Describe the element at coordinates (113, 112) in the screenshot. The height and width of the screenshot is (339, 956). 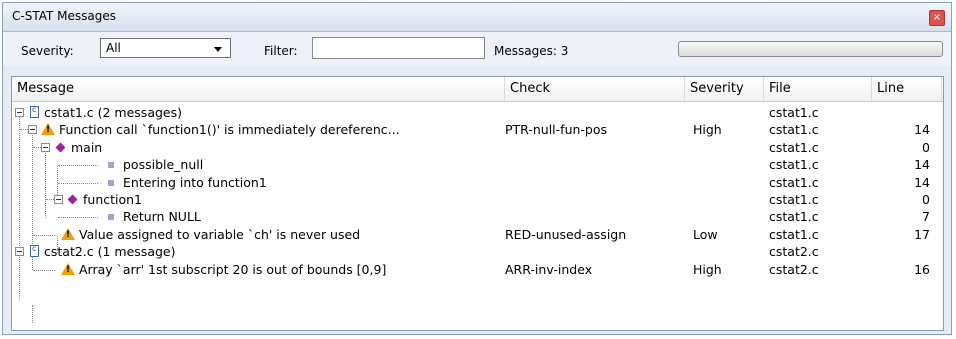
I see `row-message: cstat1.c (2 messages)` at that location.